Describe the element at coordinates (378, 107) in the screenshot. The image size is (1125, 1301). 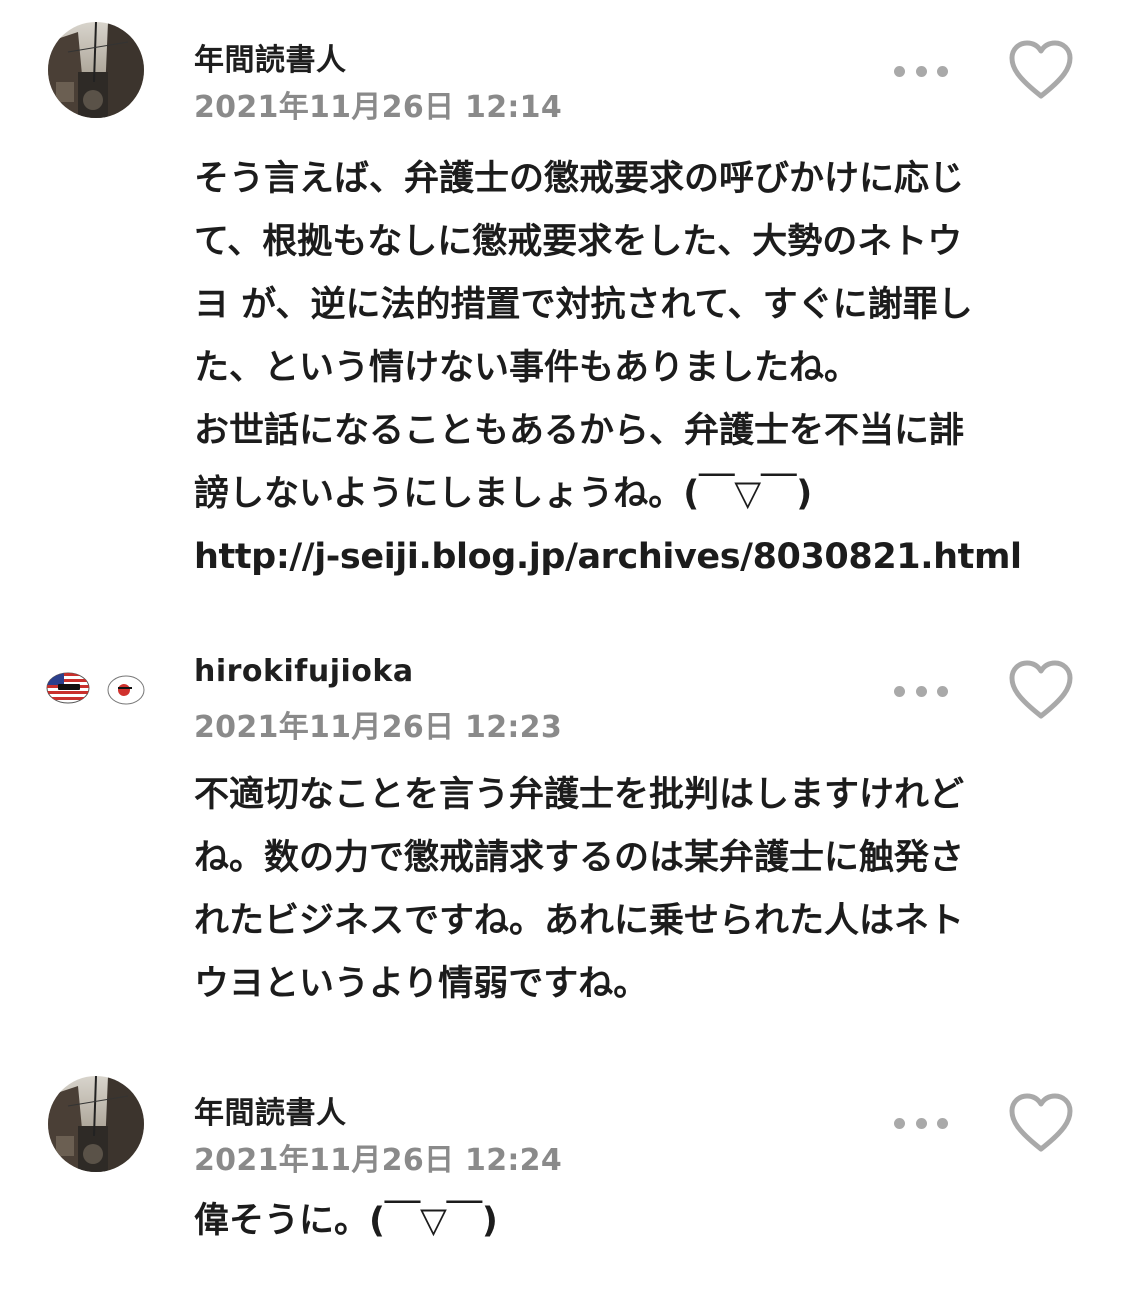
I see `comment-timestamp: 2021年11月26日 12:14` at that location.